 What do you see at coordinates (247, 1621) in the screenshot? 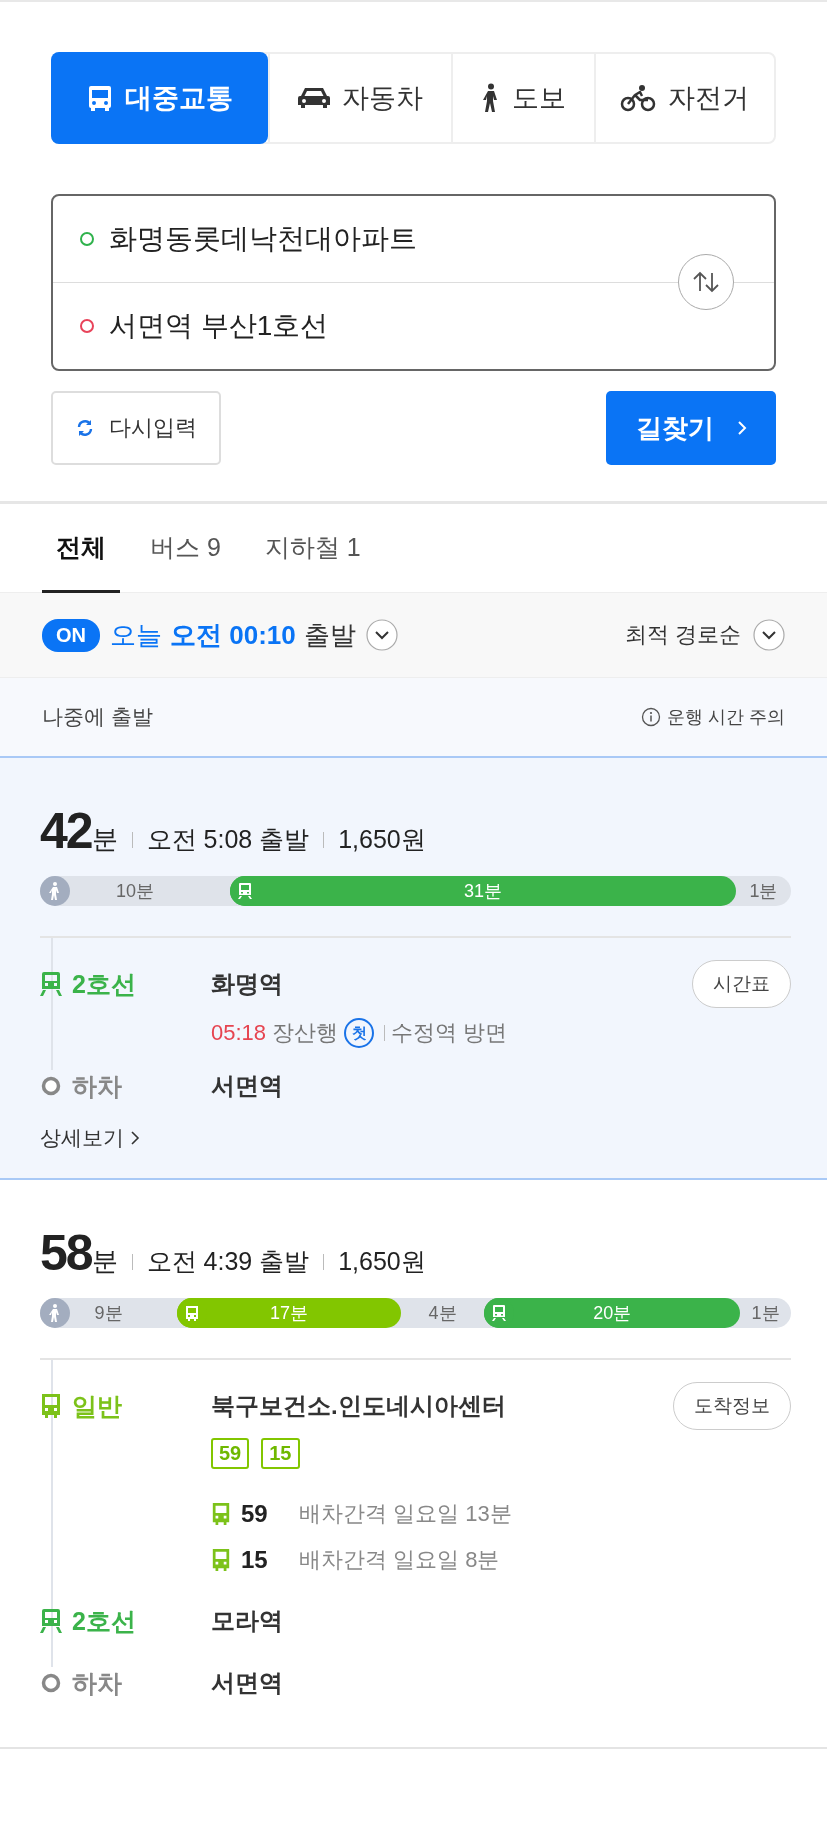
I see `station-name: 모라역` at bounding box center [247, 1621].